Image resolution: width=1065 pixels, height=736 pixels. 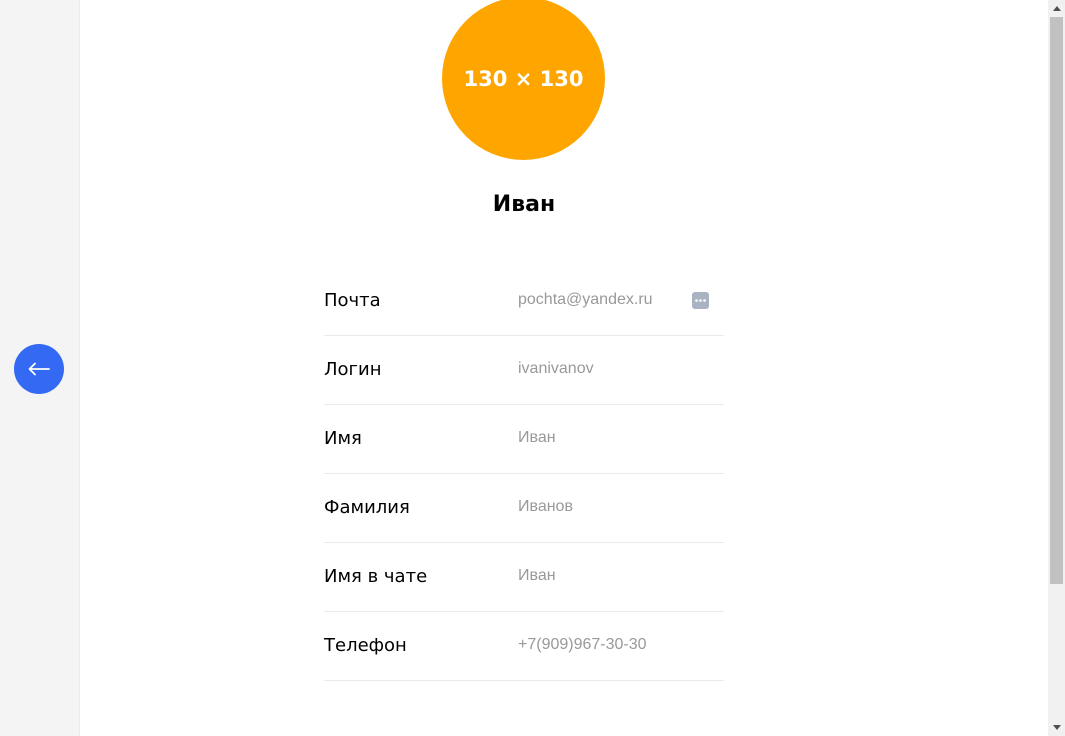 I want to click on vertical-scrollbar, so click(x=1056, y=368).